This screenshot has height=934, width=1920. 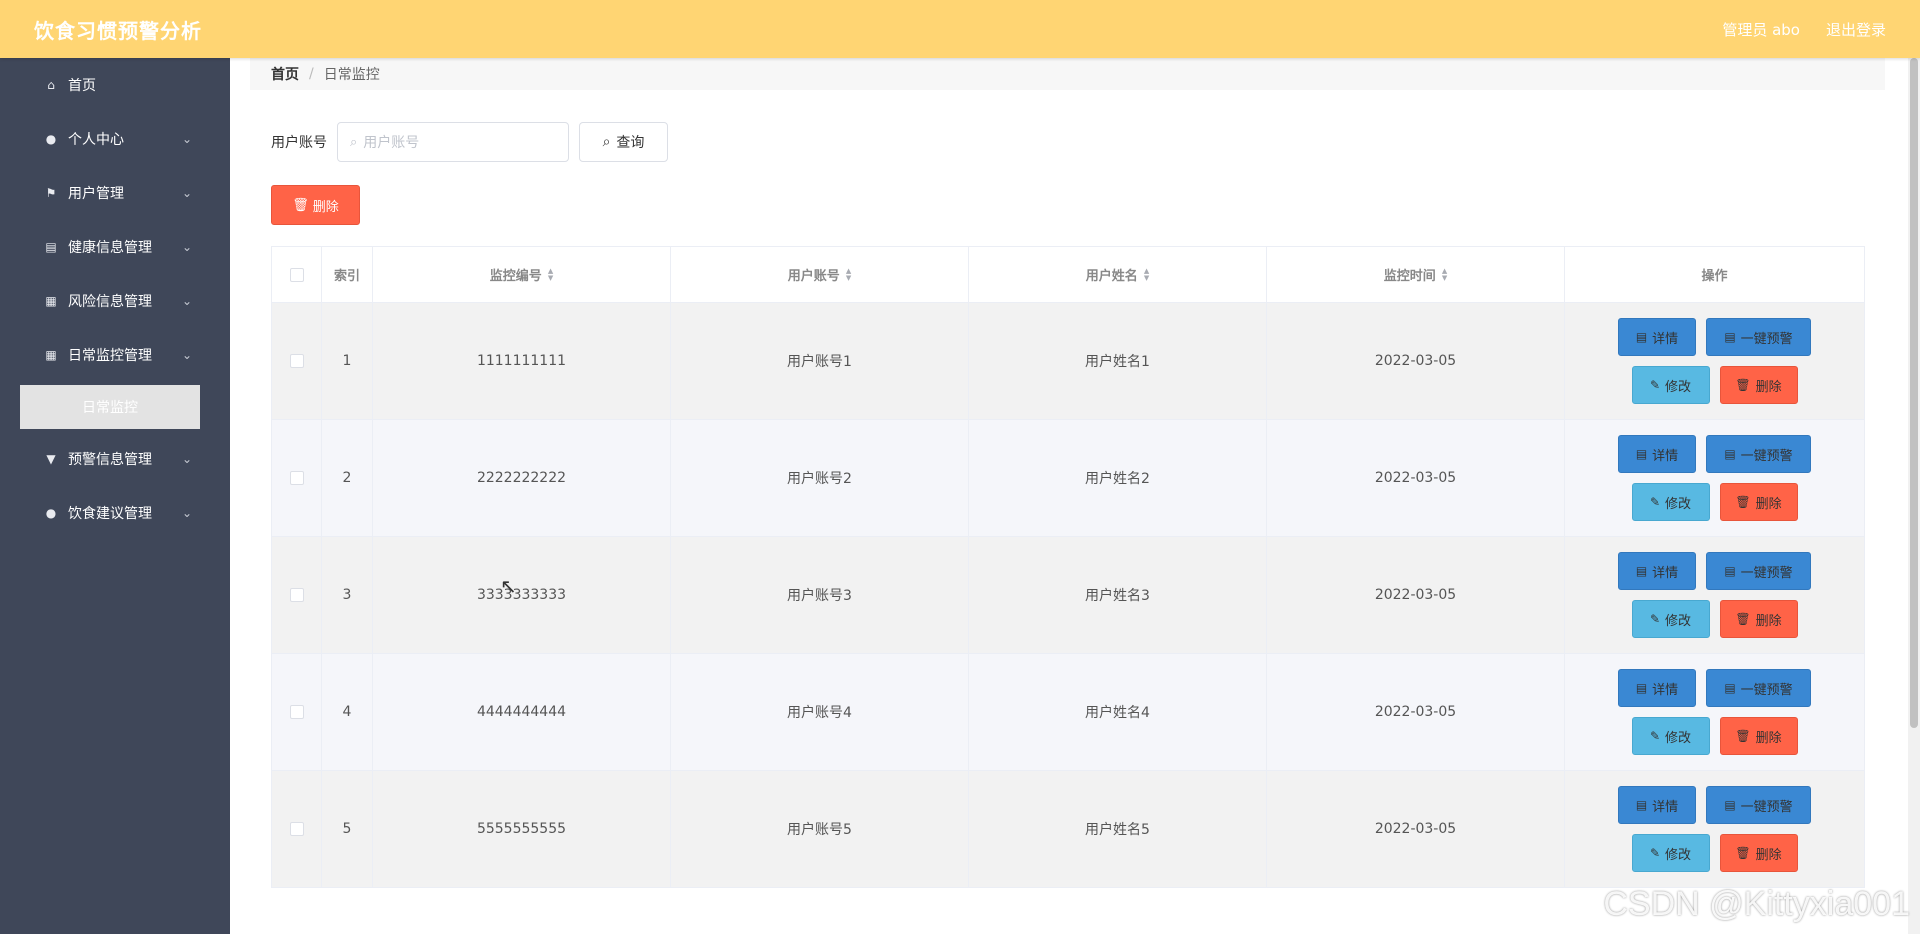 I want to click on cell-index: 5, so click(x=347, y=829).